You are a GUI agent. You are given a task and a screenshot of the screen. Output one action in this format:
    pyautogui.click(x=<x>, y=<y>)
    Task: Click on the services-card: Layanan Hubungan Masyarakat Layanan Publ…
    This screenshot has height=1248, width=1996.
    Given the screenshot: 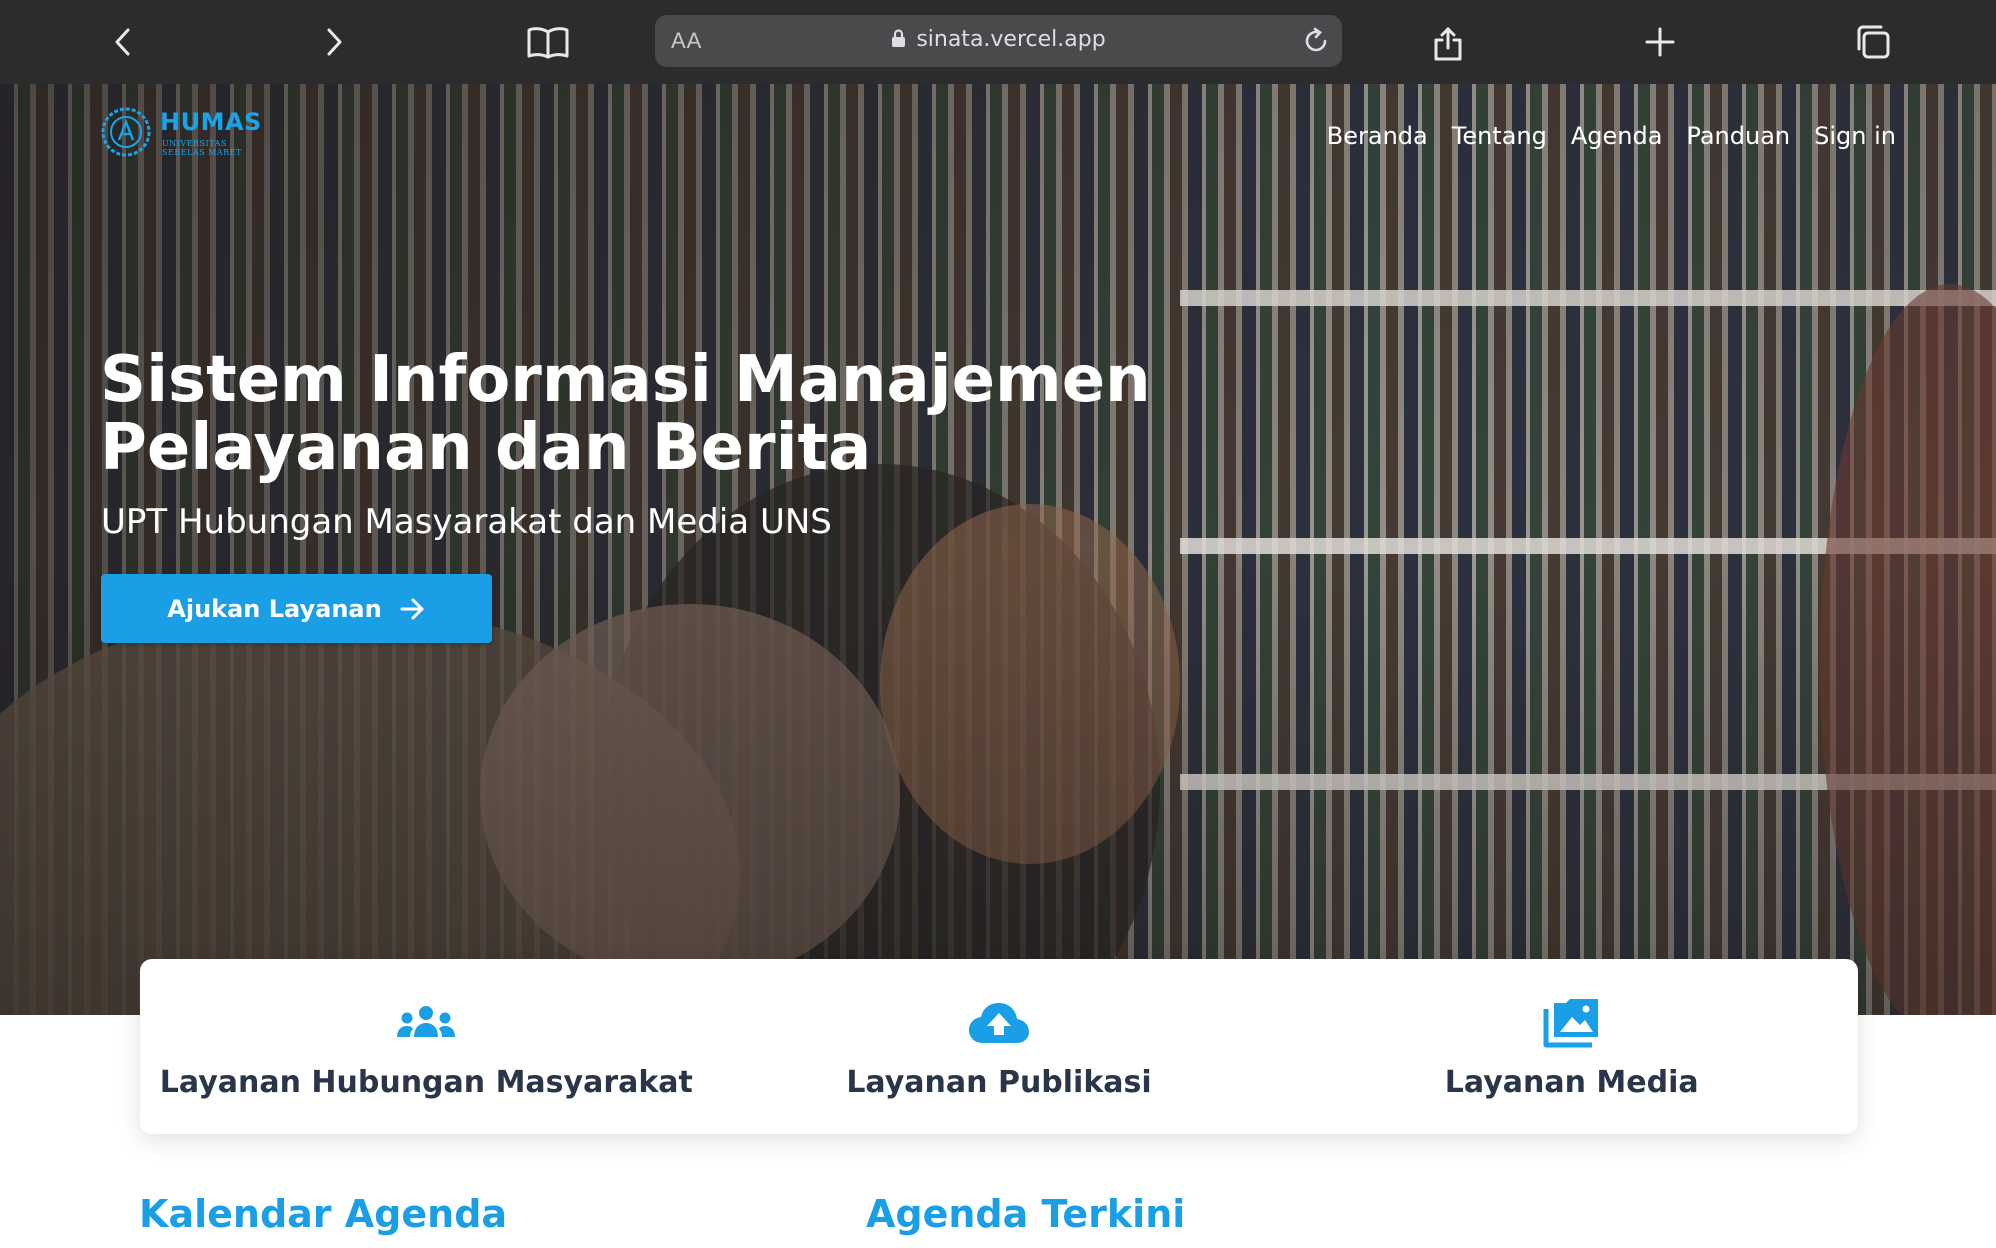 What is the action you would take?
    pyautogui.click(x=999, y=1046)
    